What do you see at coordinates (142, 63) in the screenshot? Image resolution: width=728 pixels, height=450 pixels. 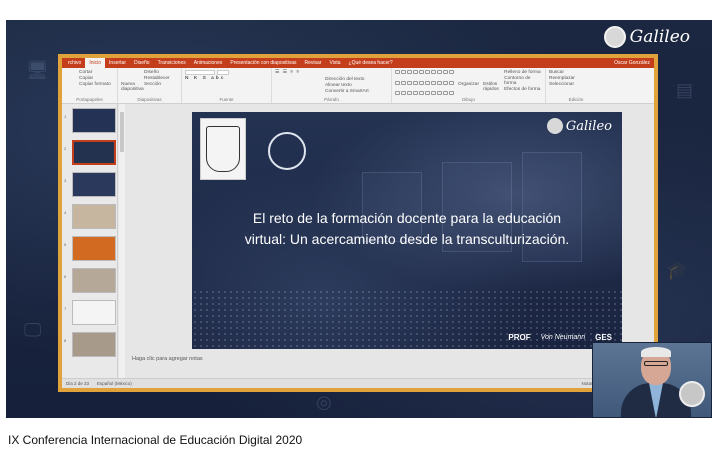 I see `tab-design: Diseño` at bounding box center [142, 63].